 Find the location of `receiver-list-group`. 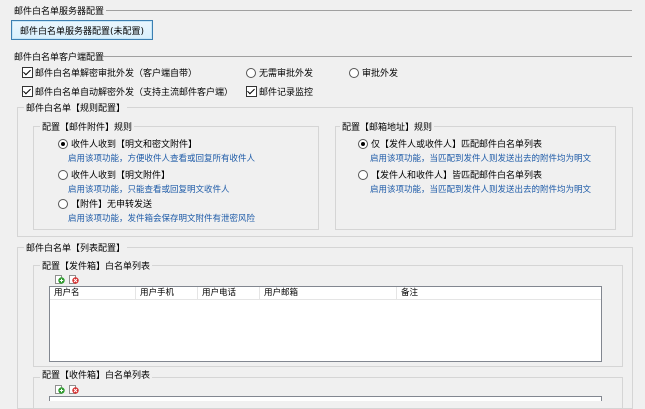

receiver-list-group is located at coordinates (328, 392).